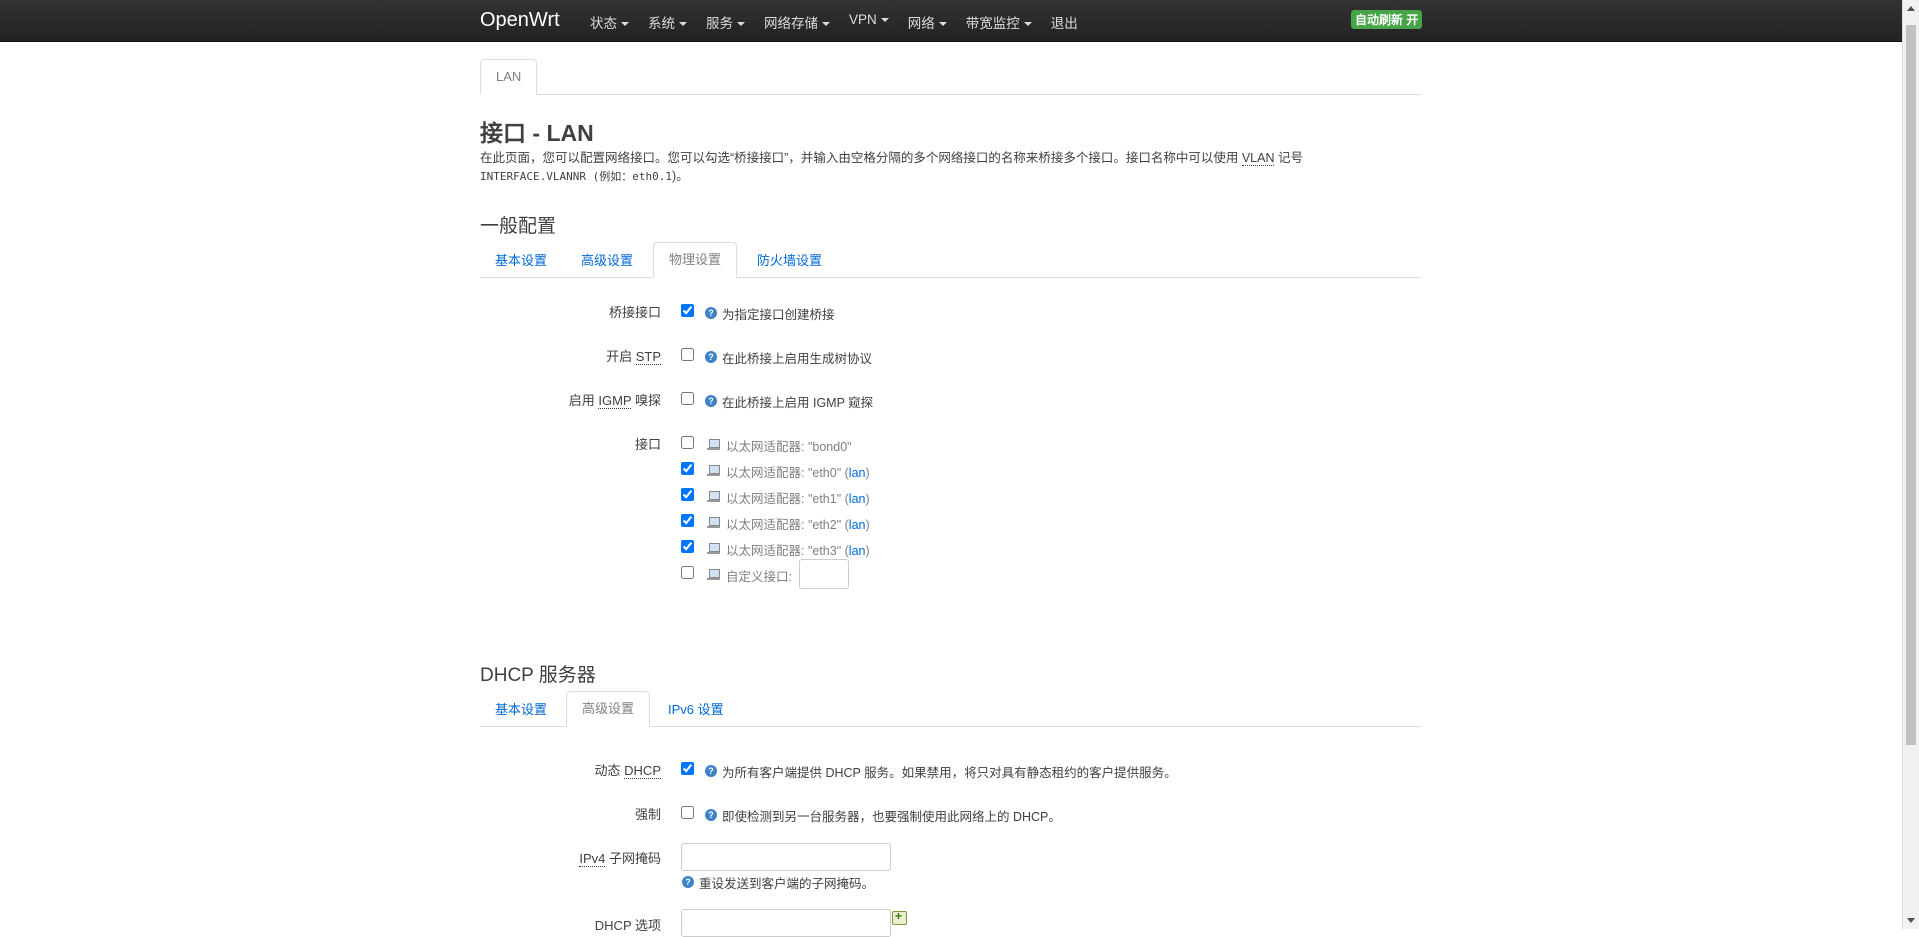 Image resolution: width=1919 pixels, height=937 pixels. I want to click on tab-advanced: 高级设置, so click(607, 261).